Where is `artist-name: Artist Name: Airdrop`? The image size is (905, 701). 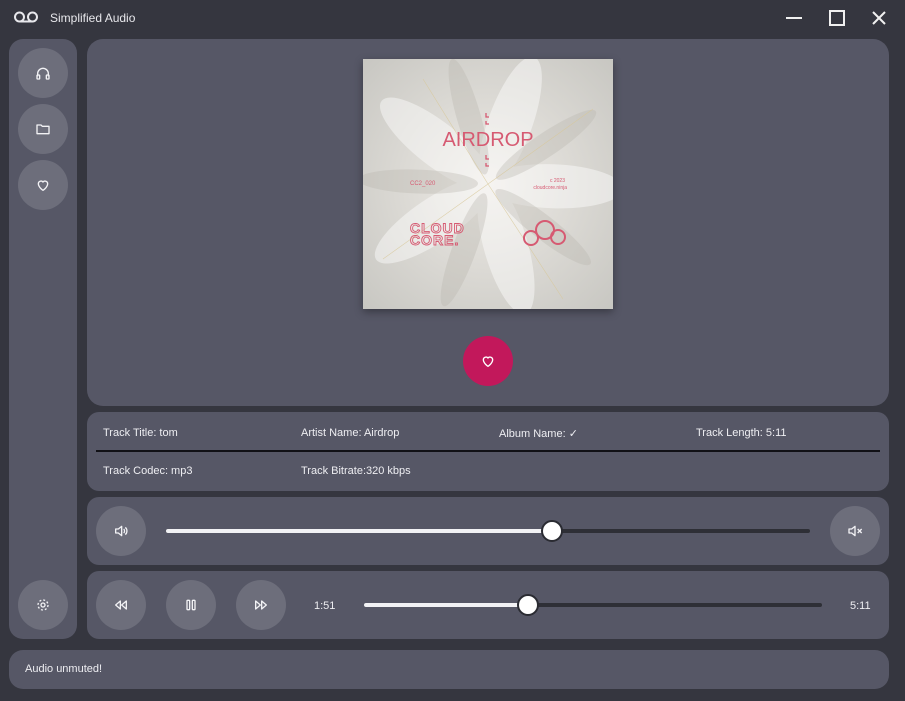 artist-name: Artist Name: Airdrop is located at coordinates (350, 433).